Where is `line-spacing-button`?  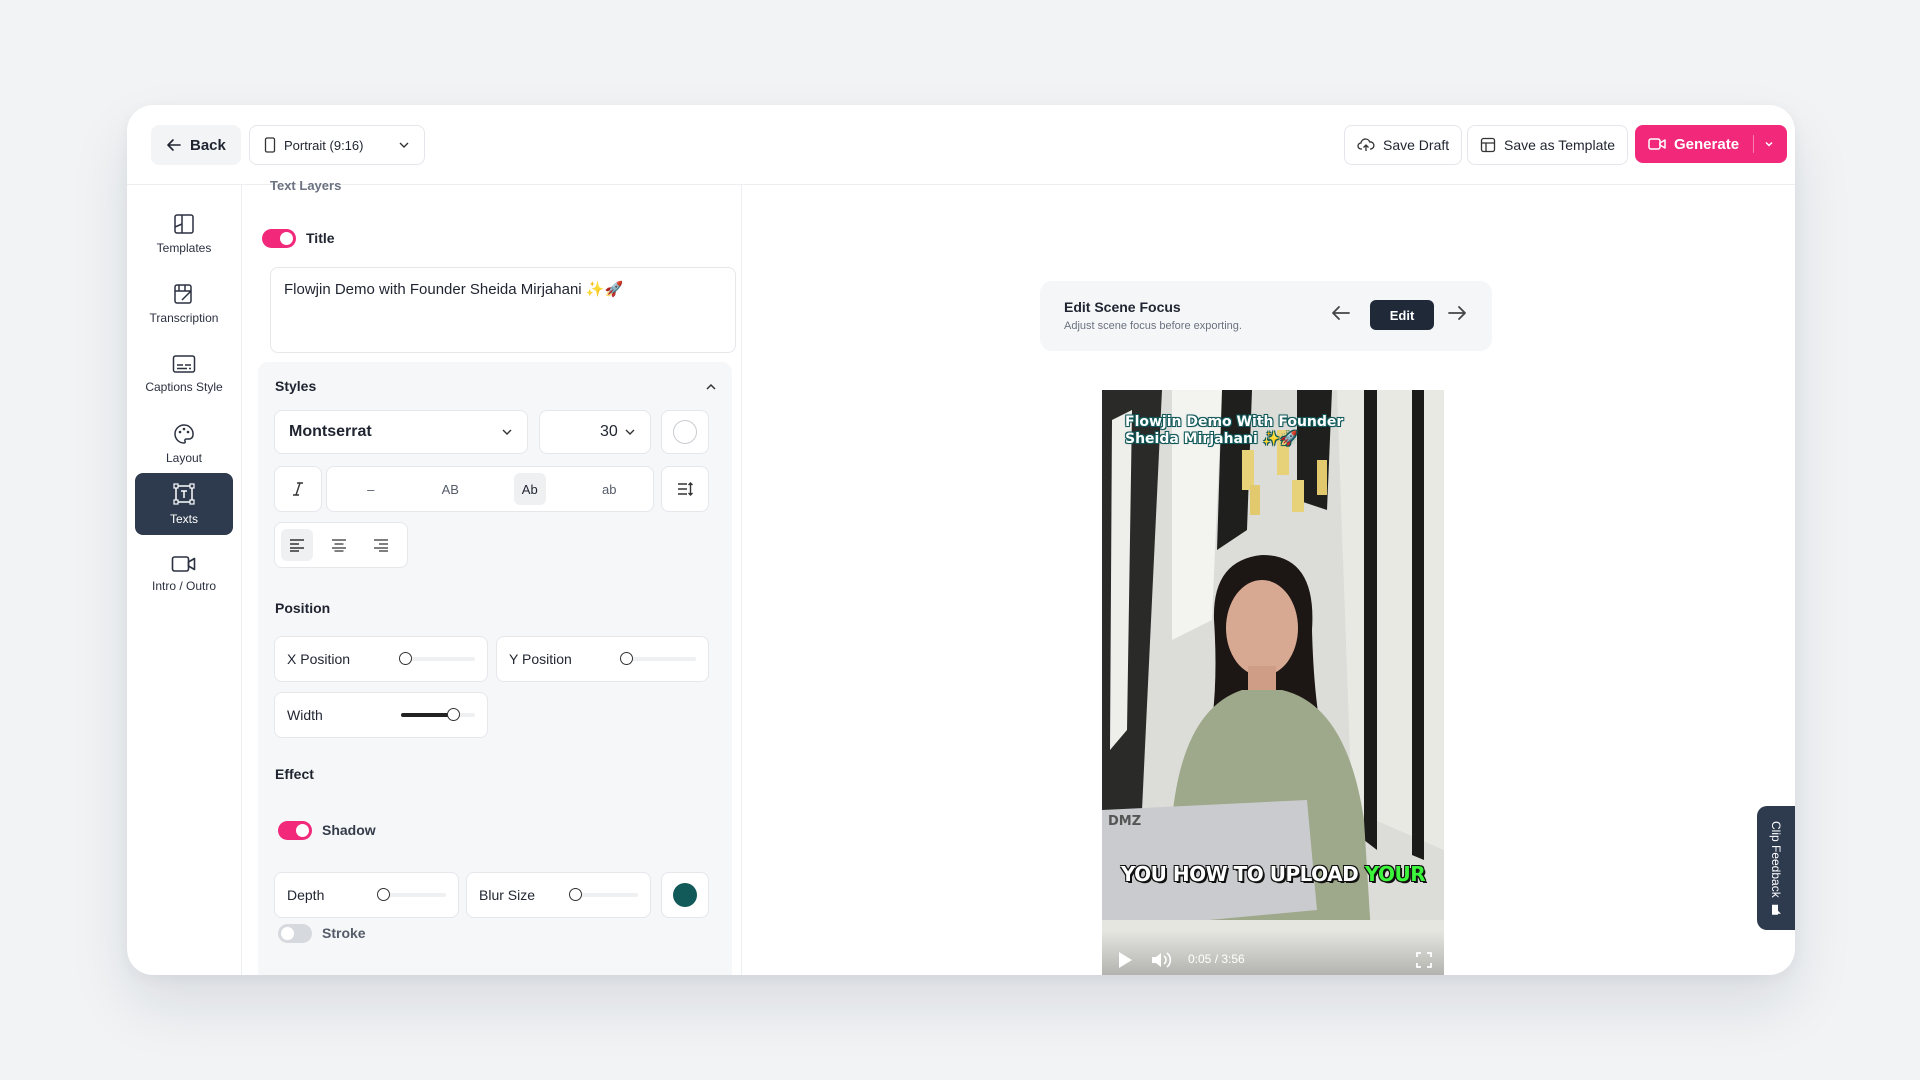
line-spacing-button is located at coordinates (685, 489).